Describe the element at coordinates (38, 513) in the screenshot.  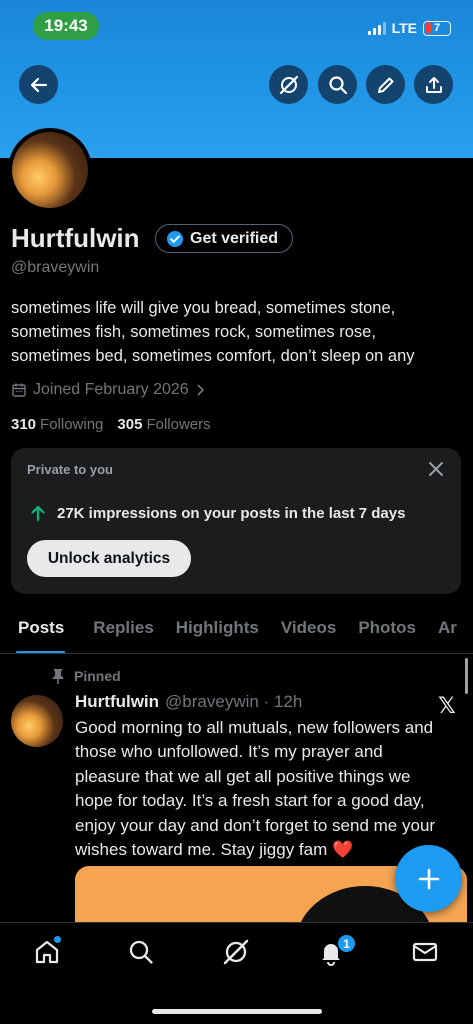
I see `arrow-up-icon` at that location.